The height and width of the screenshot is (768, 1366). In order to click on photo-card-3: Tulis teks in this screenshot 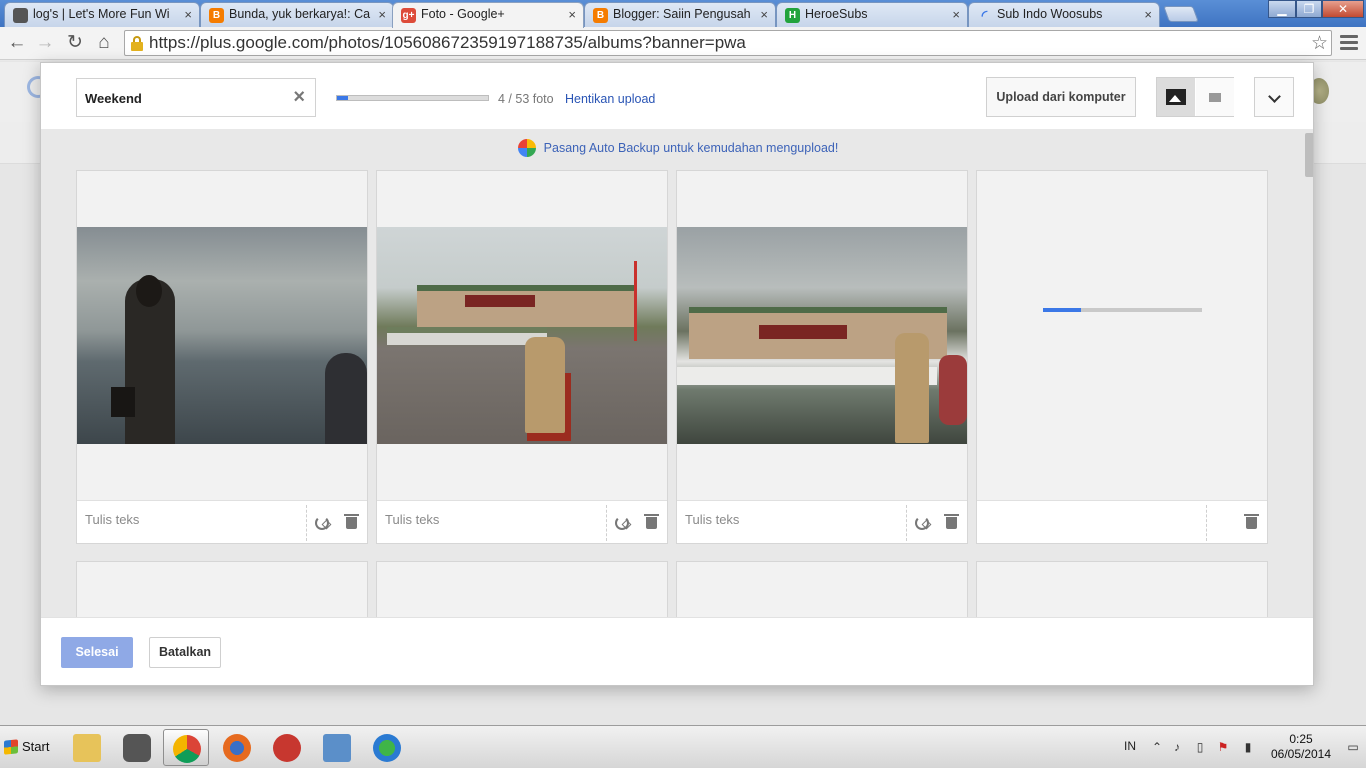, I will do `click(822, 357)`.